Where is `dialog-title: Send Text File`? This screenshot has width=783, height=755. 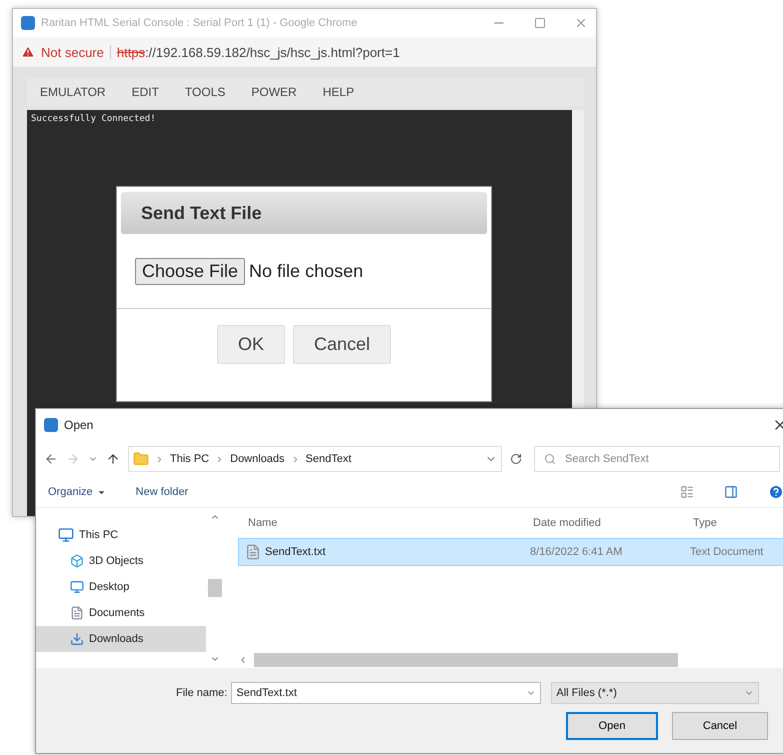
dialog-title: Send Text File is located at coordinates (304, 213).